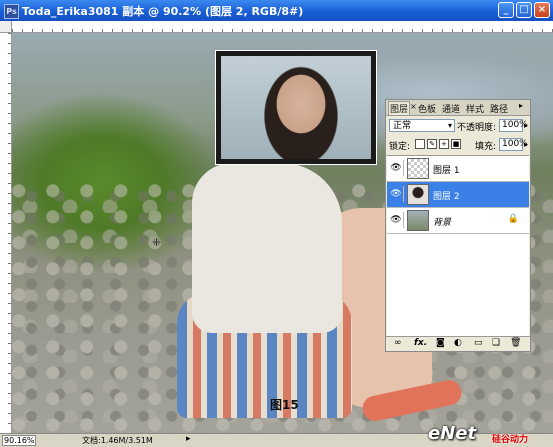 The width and height of the screenshot is (553, 447). I want to click on ruler-origin, so click(6, 27).